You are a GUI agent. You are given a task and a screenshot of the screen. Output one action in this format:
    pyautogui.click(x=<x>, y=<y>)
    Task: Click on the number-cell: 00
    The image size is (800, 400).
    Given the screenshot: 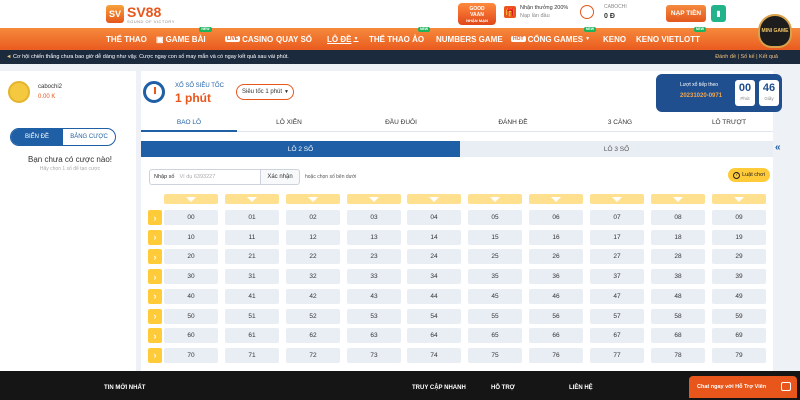 What is the action you would take?
    pyautogui.click(x=191, y=217)
    